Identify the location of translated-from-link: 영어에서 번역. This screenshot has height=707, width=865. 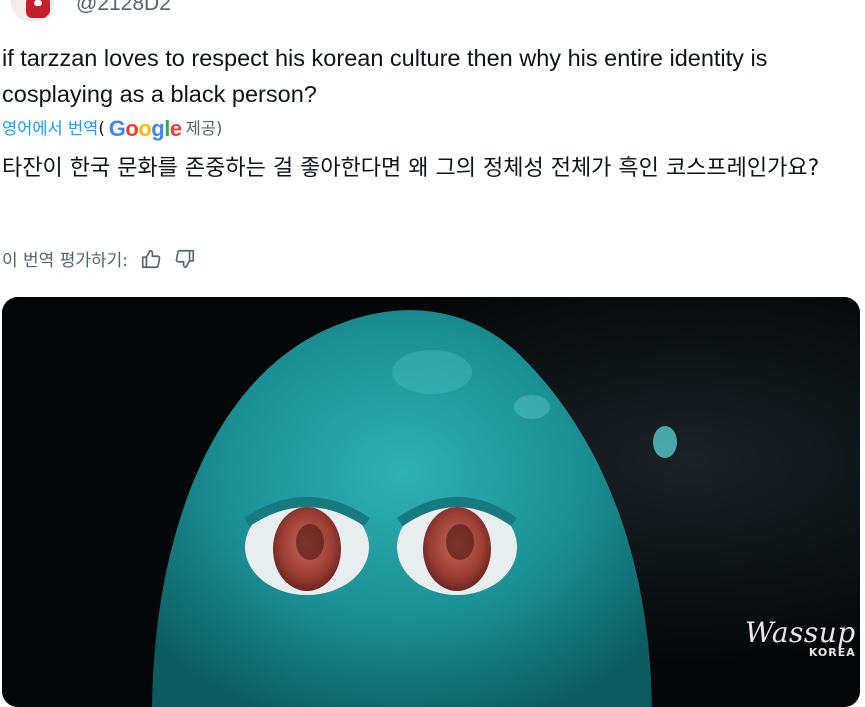
(50, 128).